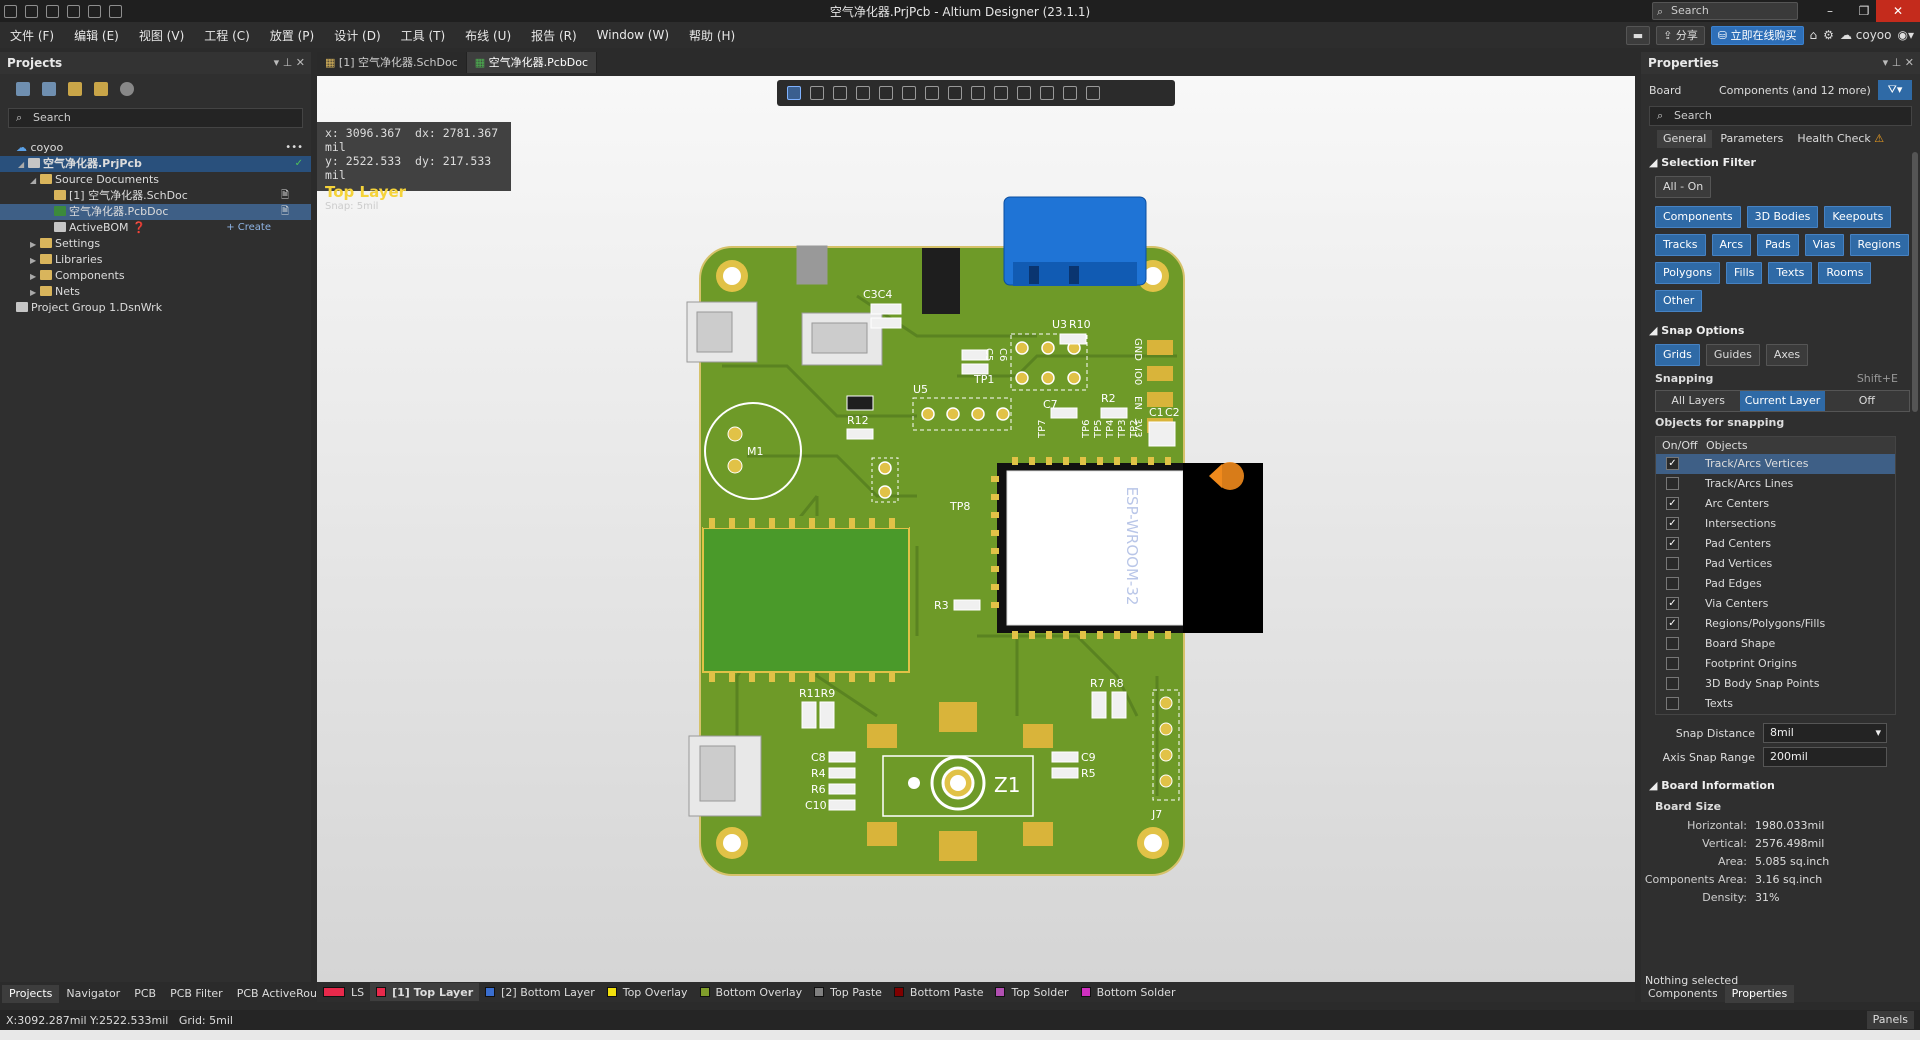 The width and height of the screenshot is (1920, 1040). What do you see at coordinates (1031, 992) in the screenshot?
I see `layer-top-solder: Top Solder` at bounding box center [1031, 992].